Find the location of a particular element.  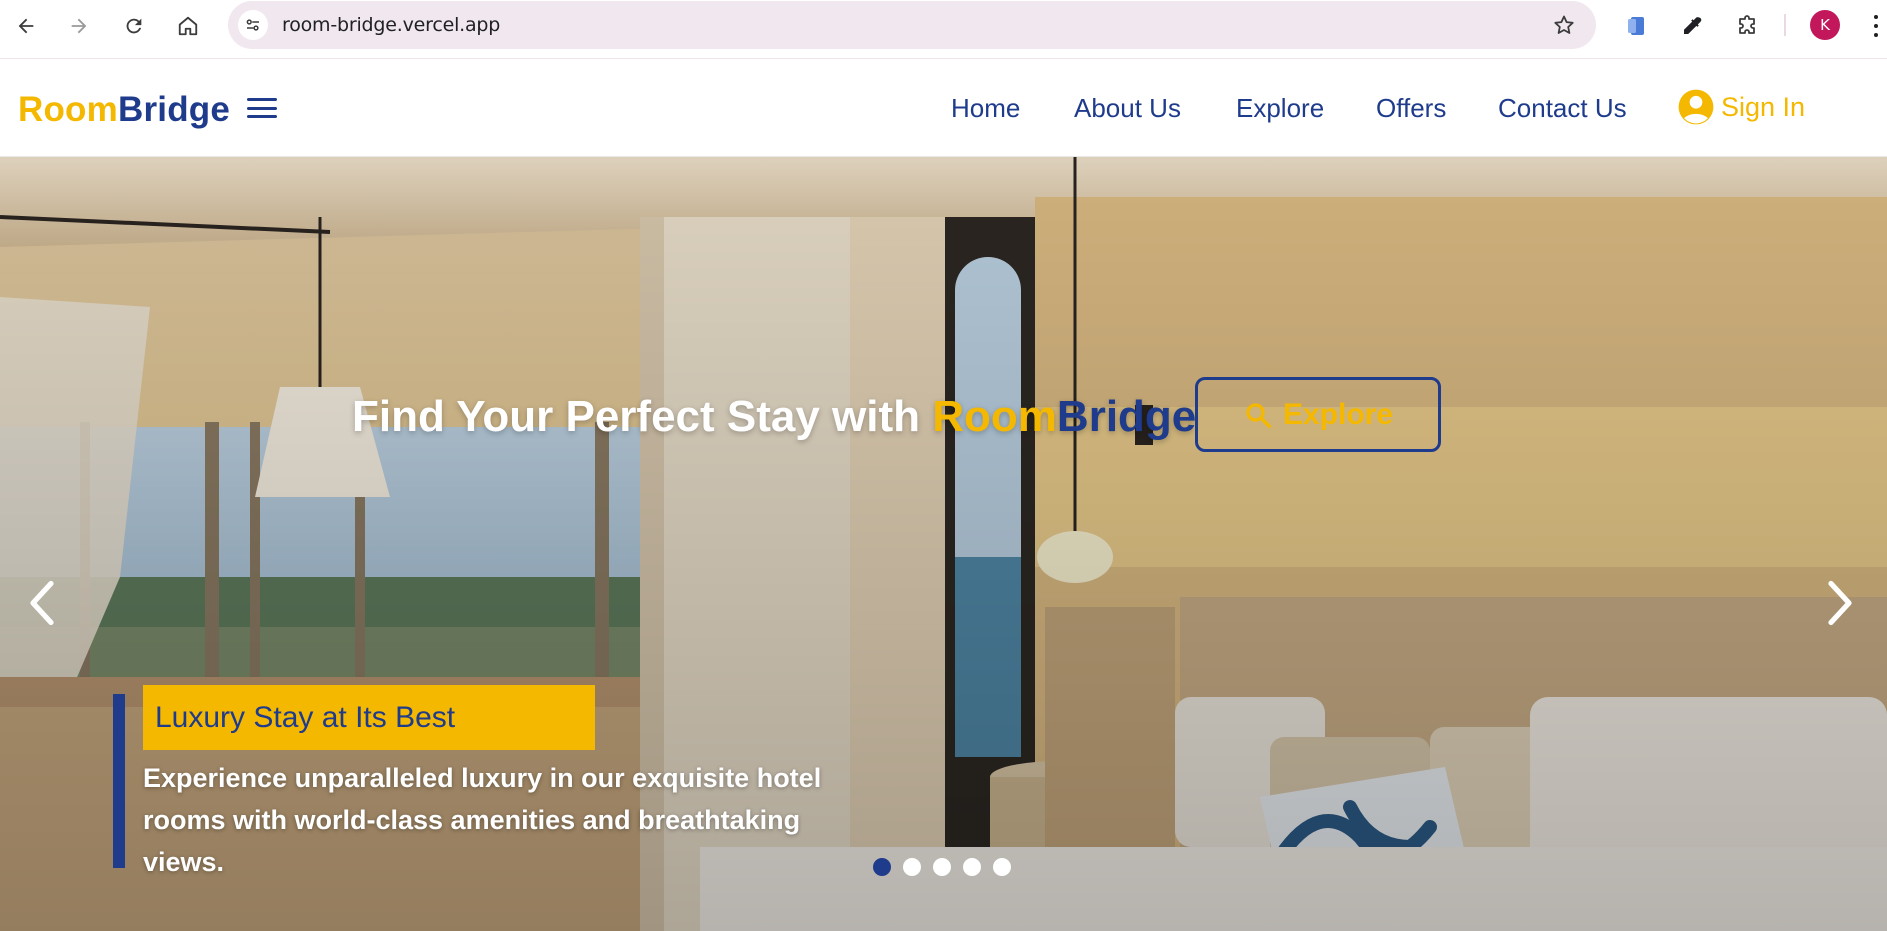

browser-toolbar: room-bridge.vercel.app K is located at coordinates (943, 29).